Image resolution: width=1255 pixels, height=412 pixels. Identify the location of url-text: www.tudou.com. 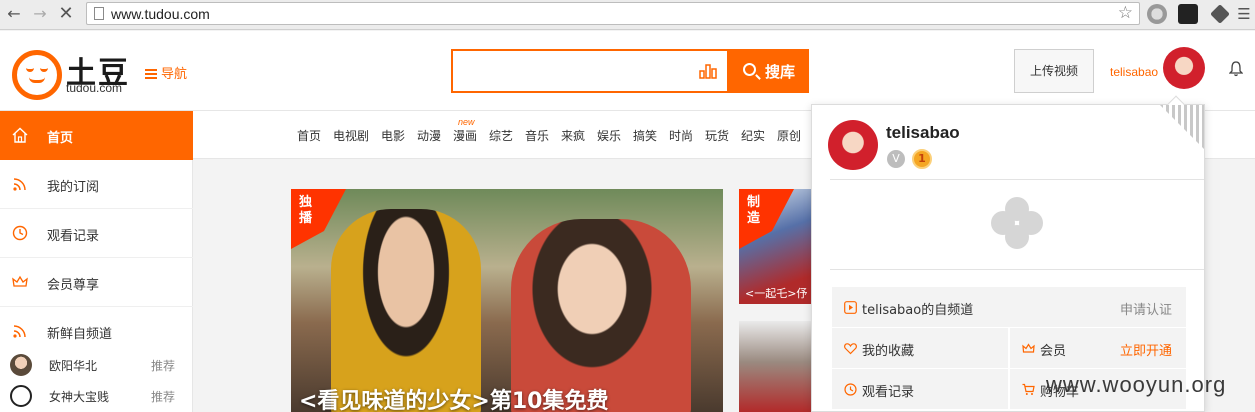
(160, 14).